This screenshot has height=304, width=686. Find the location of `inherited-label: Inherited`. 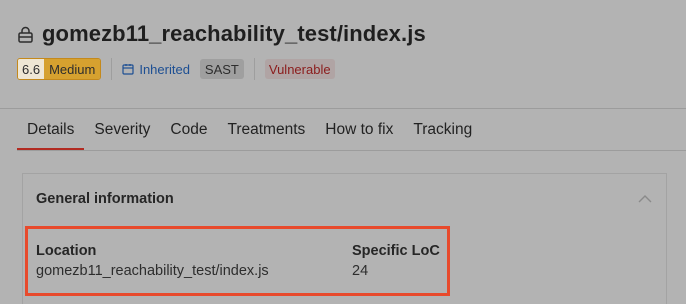

inherited-label: Inherited is located at coordinates (164, 69).